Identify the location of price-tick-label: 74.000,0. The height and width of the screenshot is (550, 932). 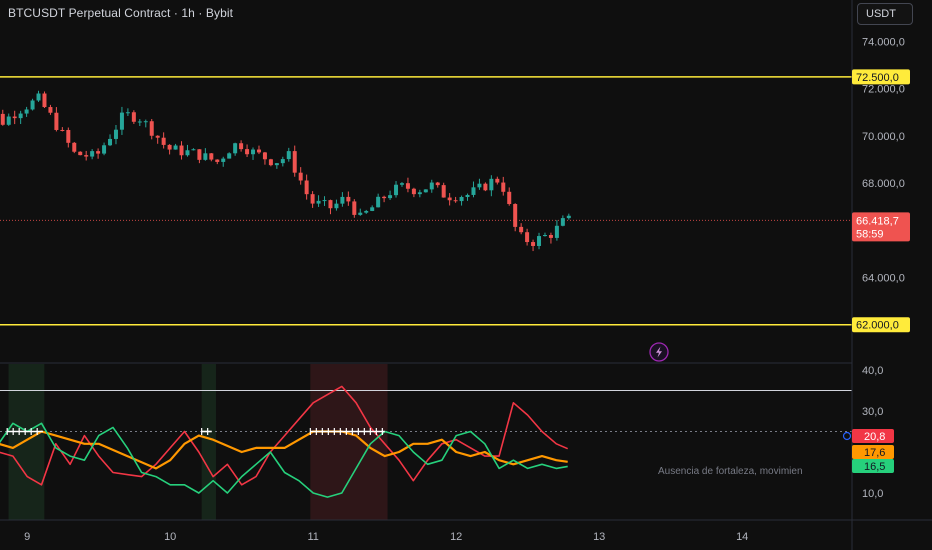
(883, 42).